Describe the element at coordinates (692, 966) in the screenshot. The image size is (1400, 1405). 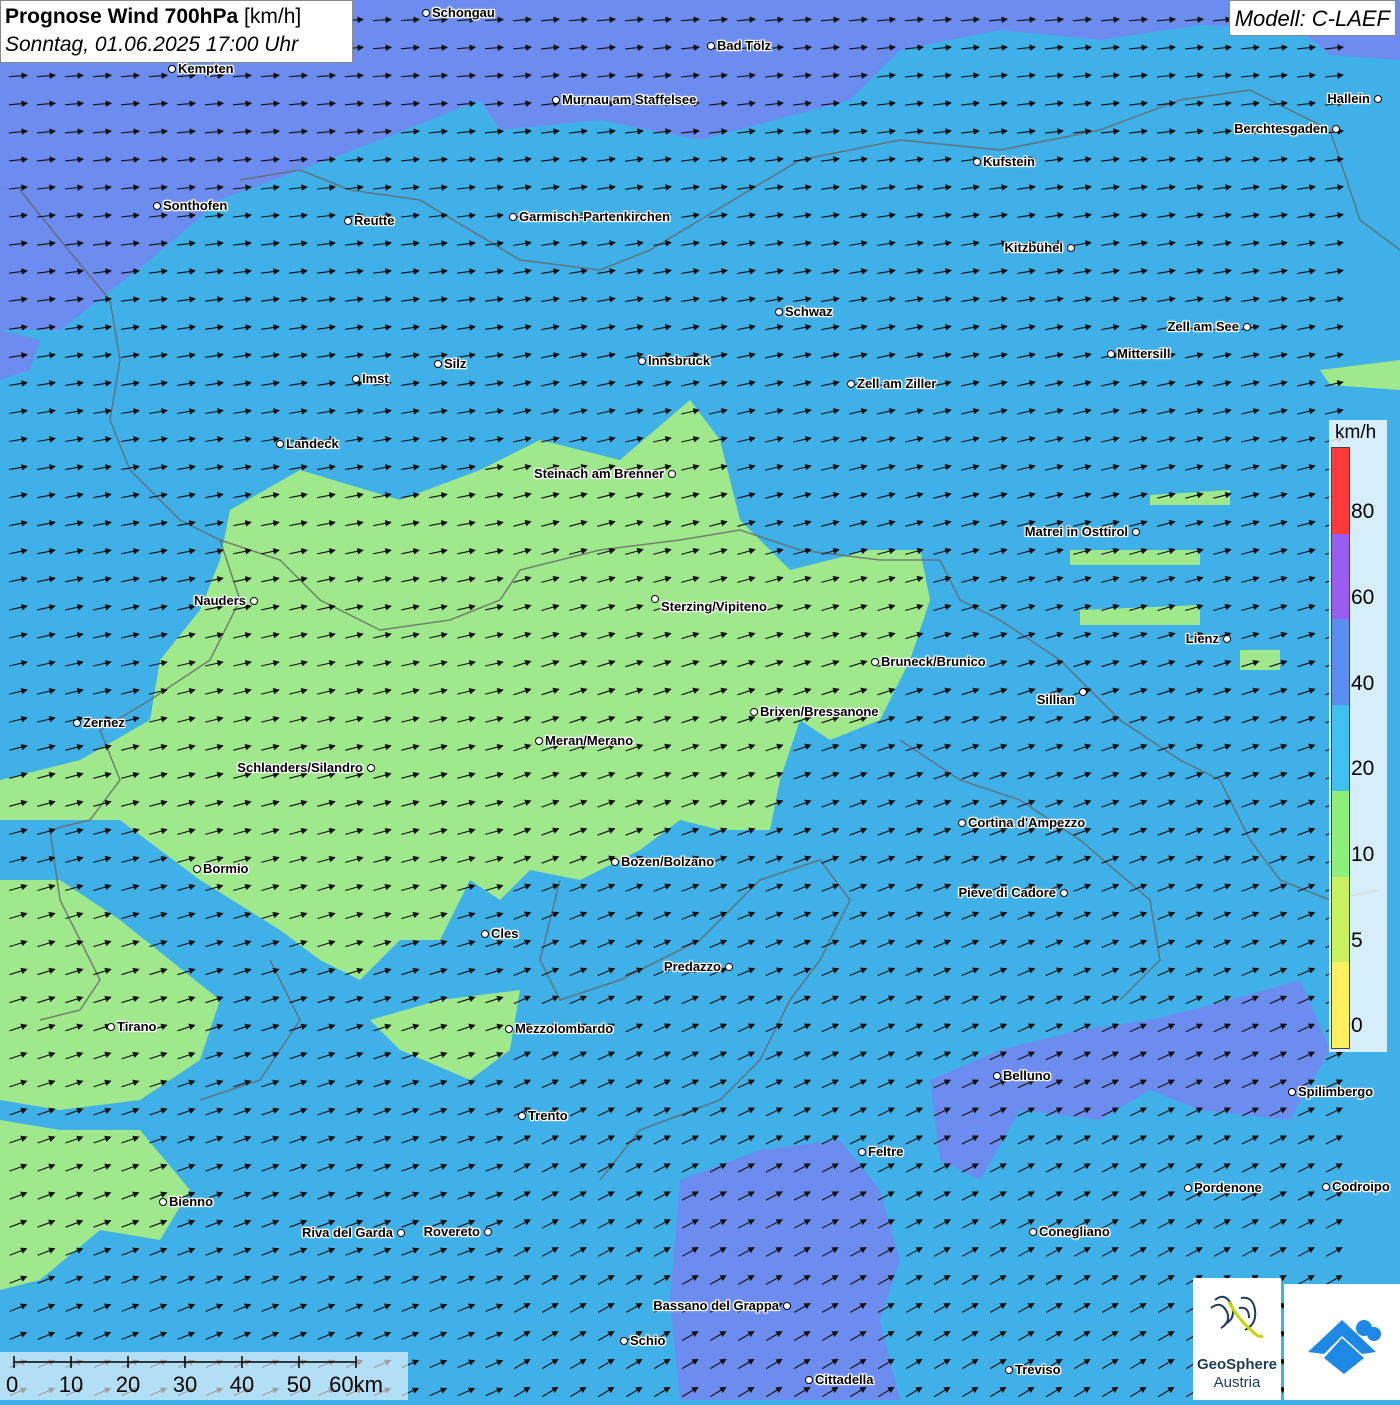
I see `city-label: Predazzo` at that location.